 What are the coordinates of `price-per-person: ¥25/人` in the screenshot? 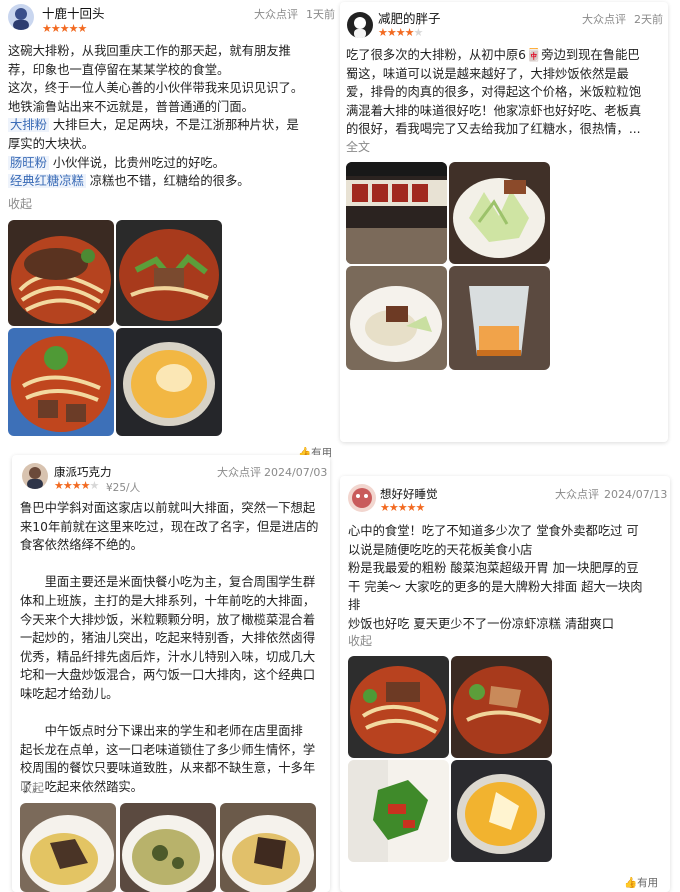 It's located at (123, 488).